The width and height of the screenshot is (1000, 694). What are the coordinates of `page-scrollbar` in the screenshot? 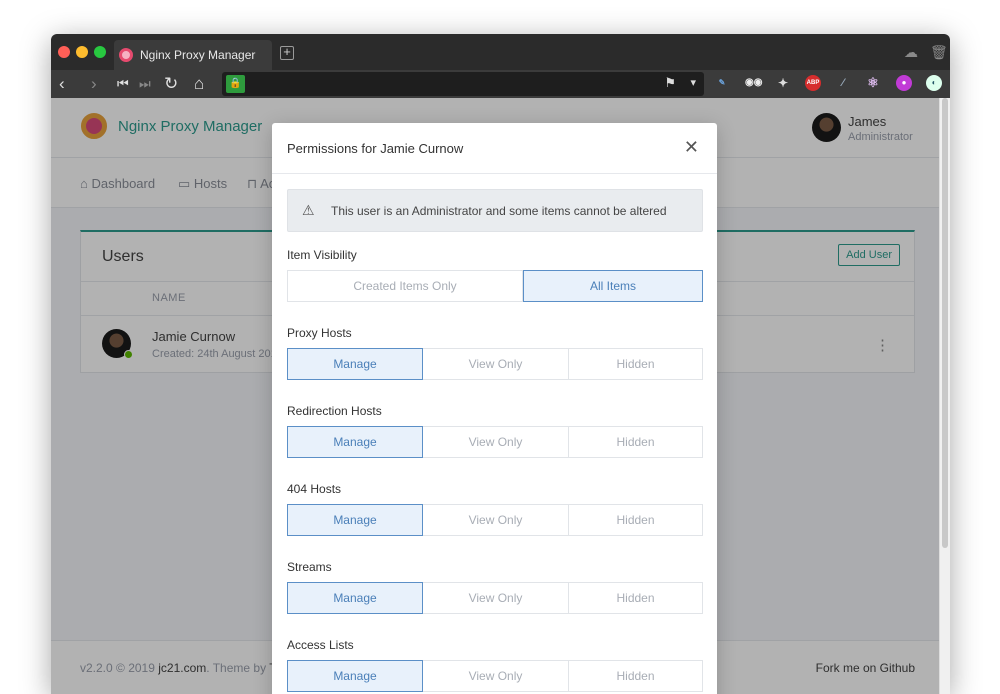 It's located at (944, 396).